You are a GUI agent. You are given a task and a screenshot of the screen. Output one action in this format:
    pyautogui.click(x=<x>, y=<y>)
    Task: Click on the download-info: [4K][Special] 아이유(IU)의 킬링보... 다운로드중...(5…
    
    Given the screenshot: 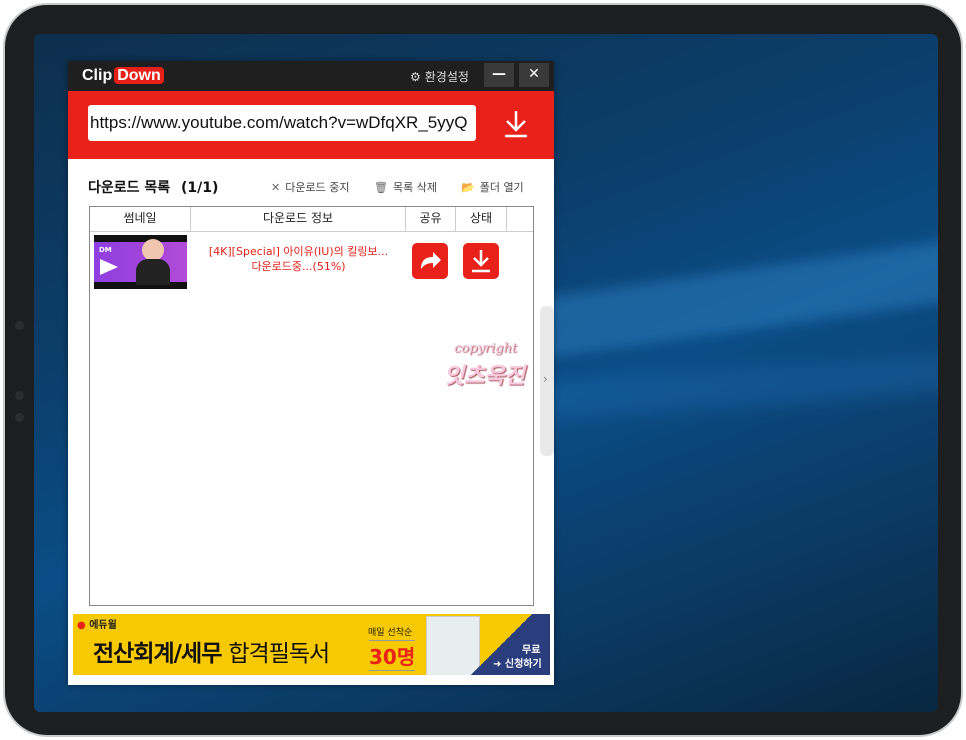 What is the action you would take?
    pyautogui.click(x=298, y=259)
    